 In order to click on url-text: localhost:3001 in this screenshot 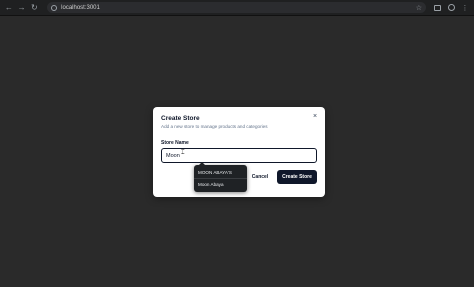, I will do `click(80, 7)`.